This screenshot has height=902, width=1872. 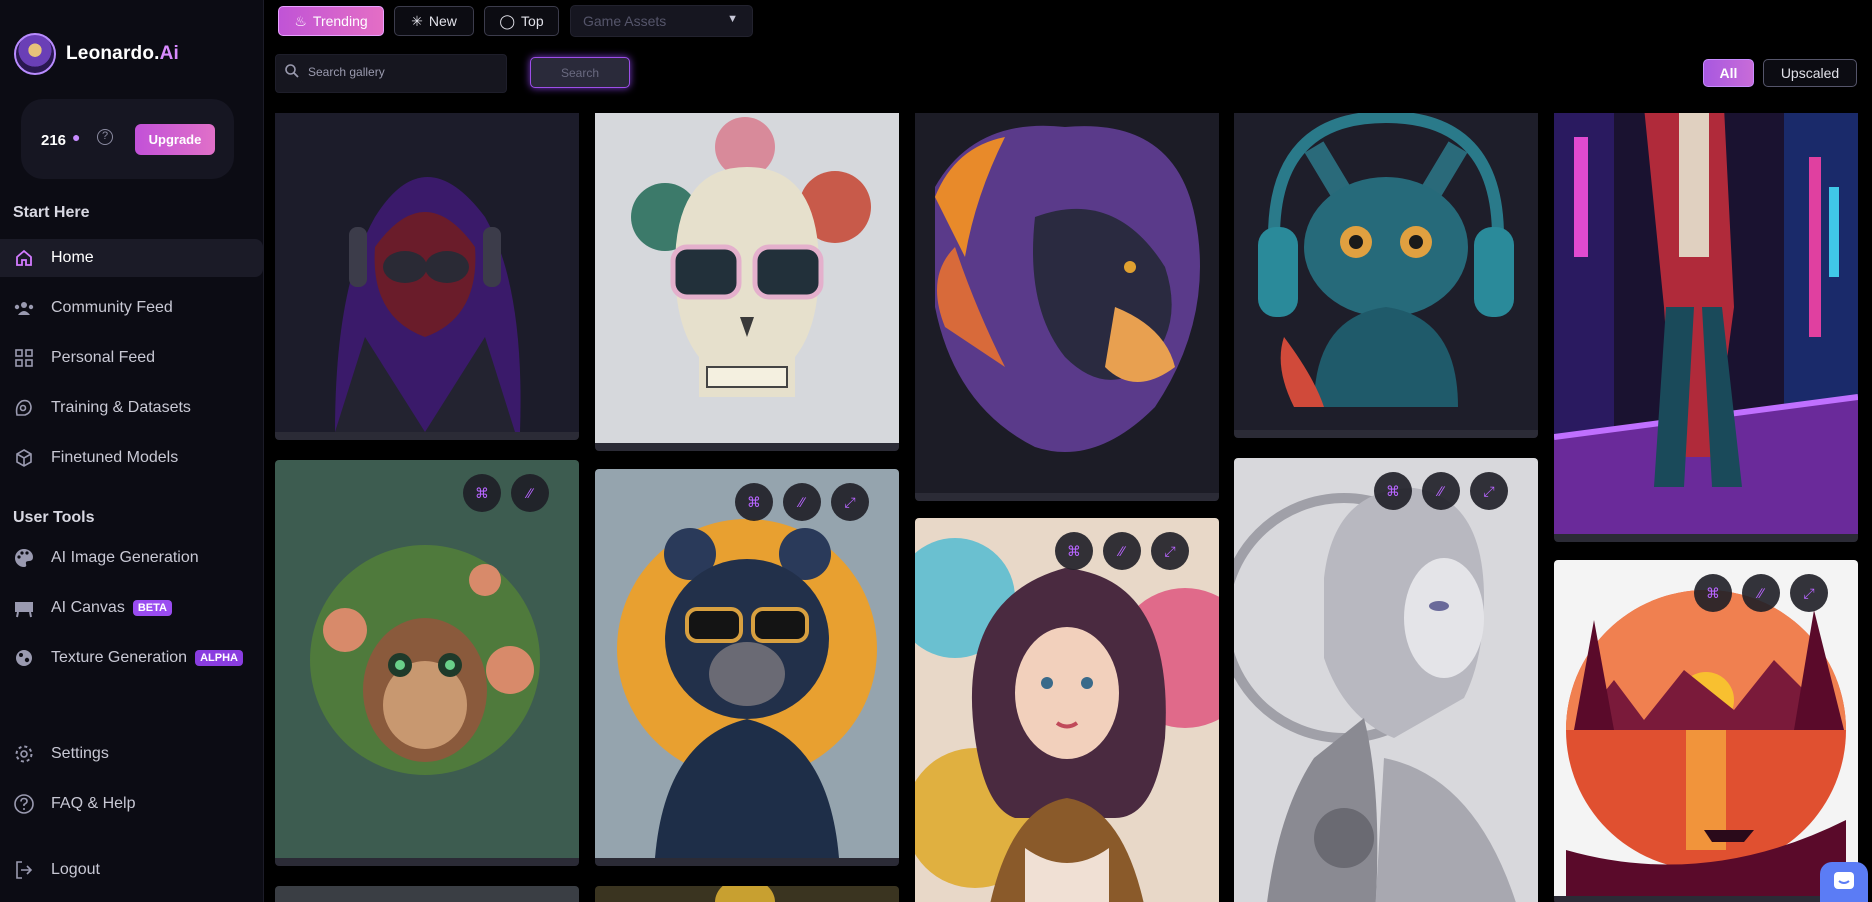 What do you see at coordinates (24, 754) in the screenshot?
I see `gear-icon` at bounding box center [24, 754].